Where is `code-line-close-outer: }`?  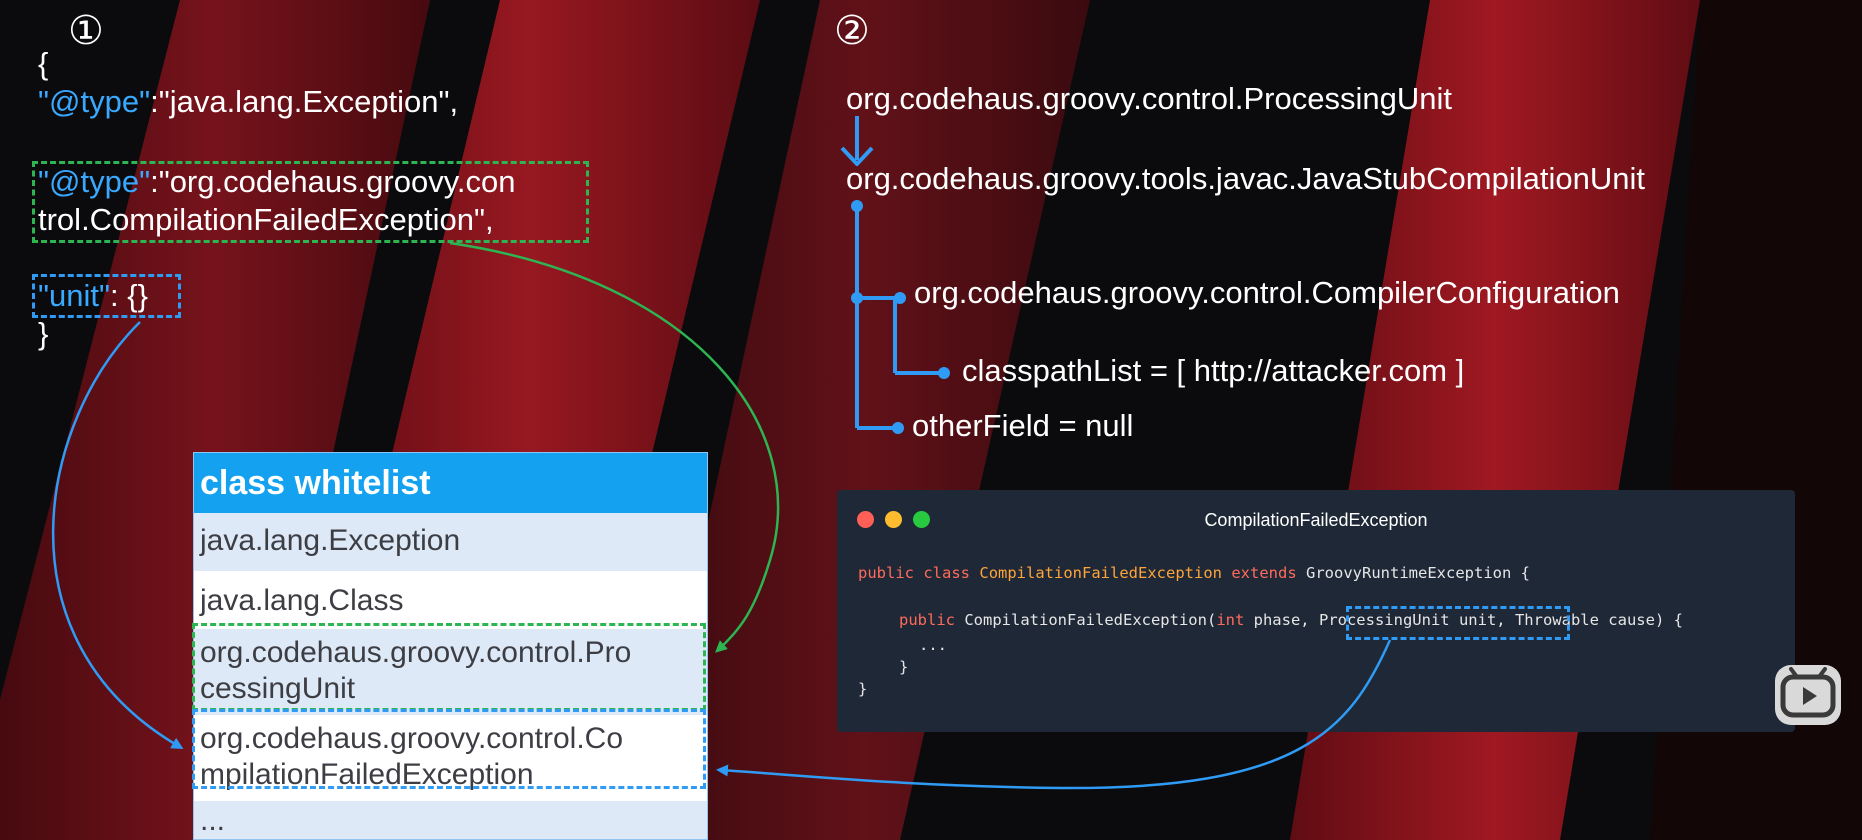
code-line-close-outer: } is located at coordinates (863, 689).